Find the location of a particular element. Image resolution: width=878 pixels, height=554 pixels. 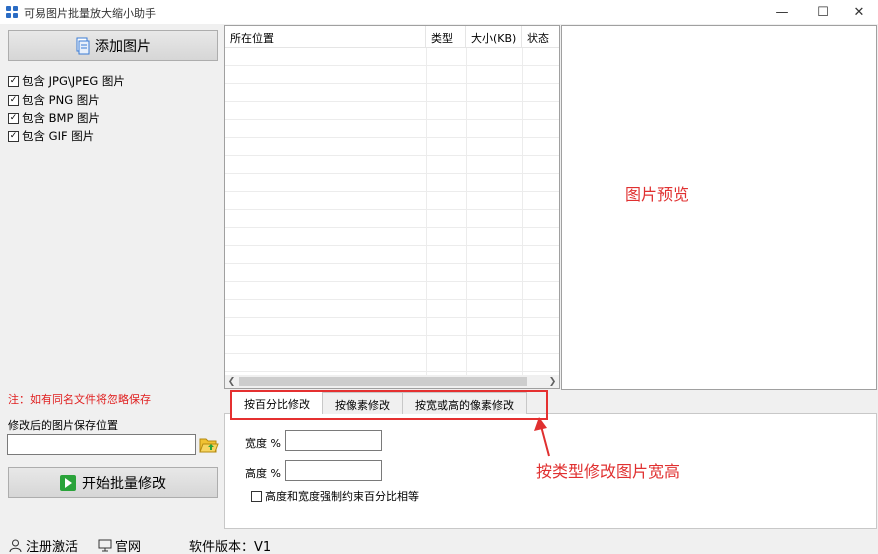

title-bar: 可易图片批量放大缩小助手 — ☐ ✕ is located at coordinates (439, 12).